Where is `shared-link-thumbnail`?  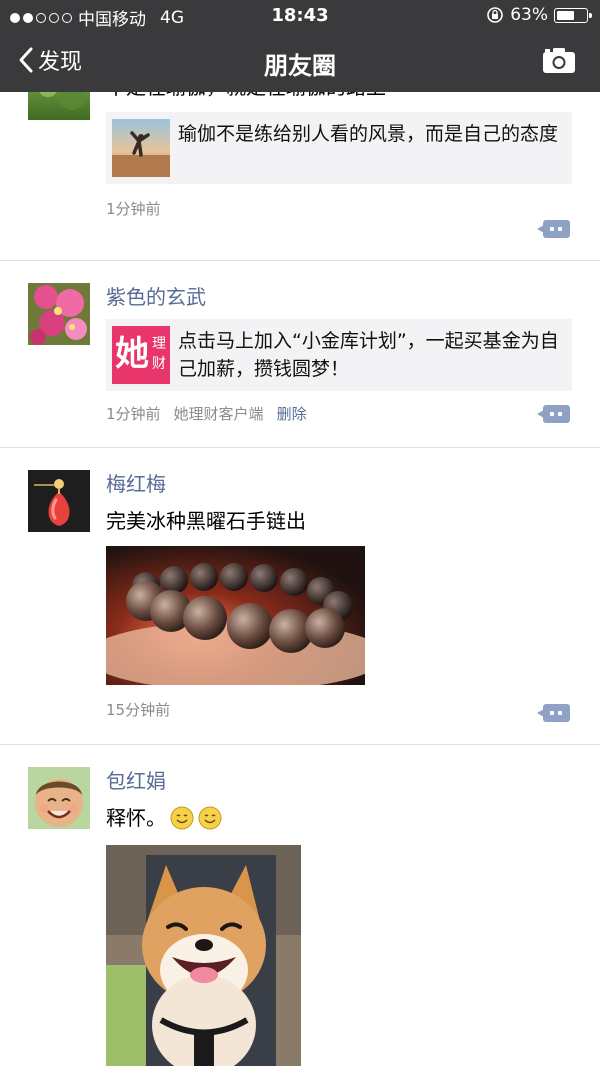 shared-link-thumbnail is located at coordinates (141, 148).